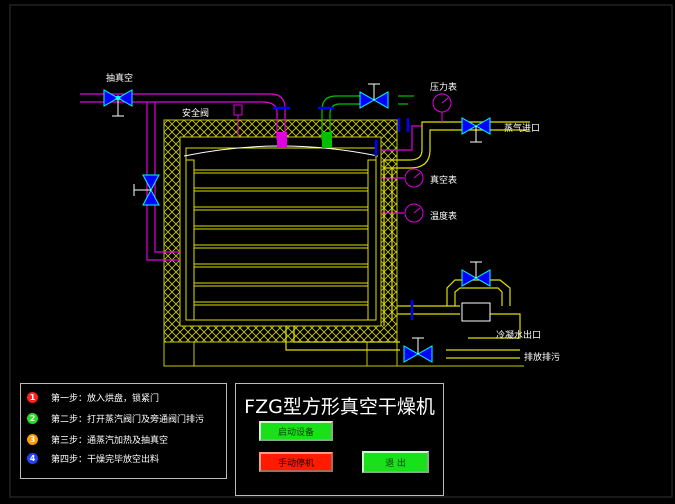  I want to click on step-1-badge: 1, so click(32, 397).